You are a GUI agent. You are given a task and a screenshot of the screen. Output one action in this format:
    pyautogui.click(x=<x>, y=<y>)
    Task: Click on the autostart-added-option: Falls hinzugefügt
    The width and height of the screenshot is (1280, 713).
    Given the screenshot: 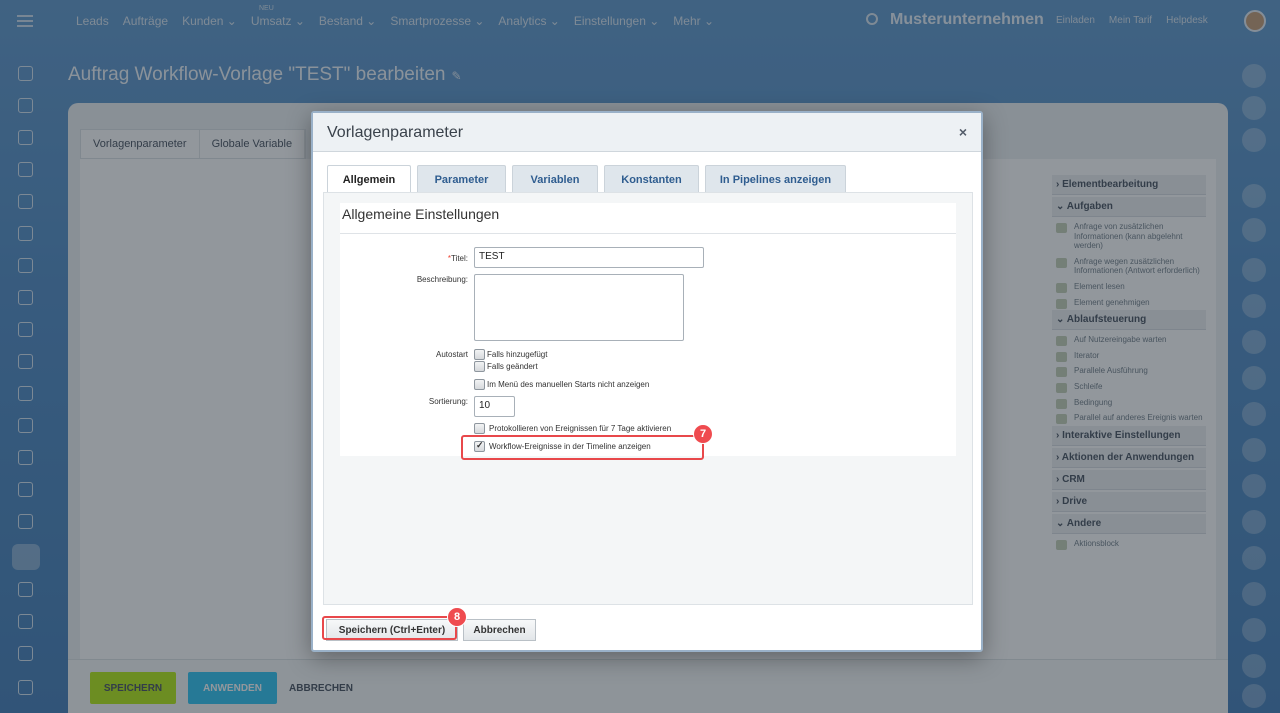 What is the action you would take?
    pyautogui.click(x=510, y=354)
    